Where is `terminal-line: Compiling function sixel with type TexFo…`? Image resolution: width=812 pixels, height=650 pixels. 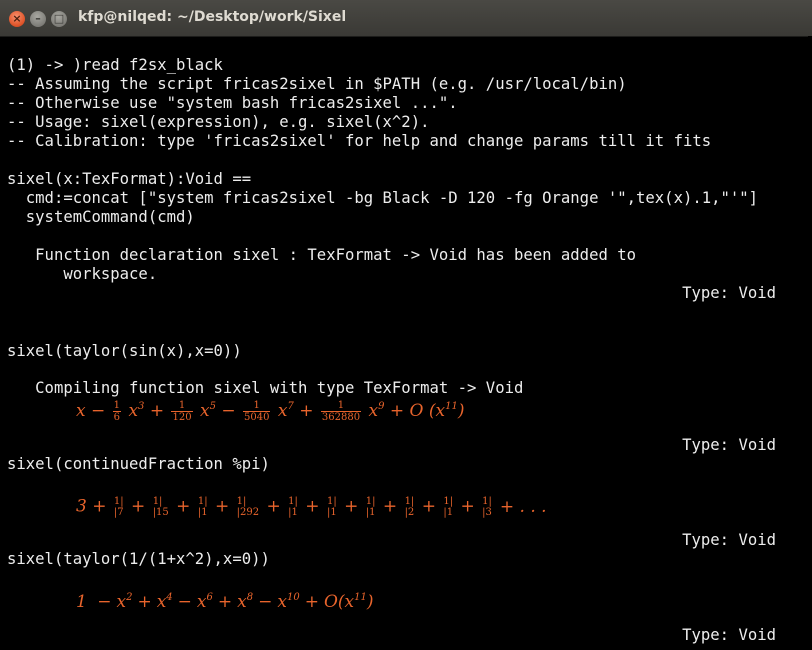 terminal-line: Compiling function sixel with type TexFo… is located at coordinates (265, 388).